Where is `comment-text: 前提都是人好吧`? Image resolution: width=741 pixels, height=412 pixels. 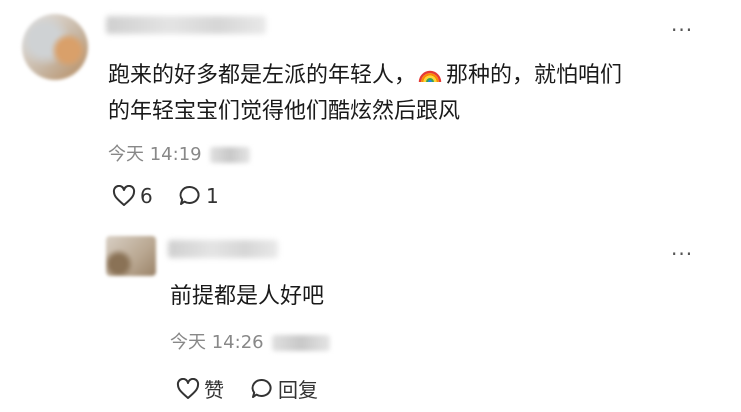
comment-text: 前提都是人好吧 is located at coordinates (370, 297).